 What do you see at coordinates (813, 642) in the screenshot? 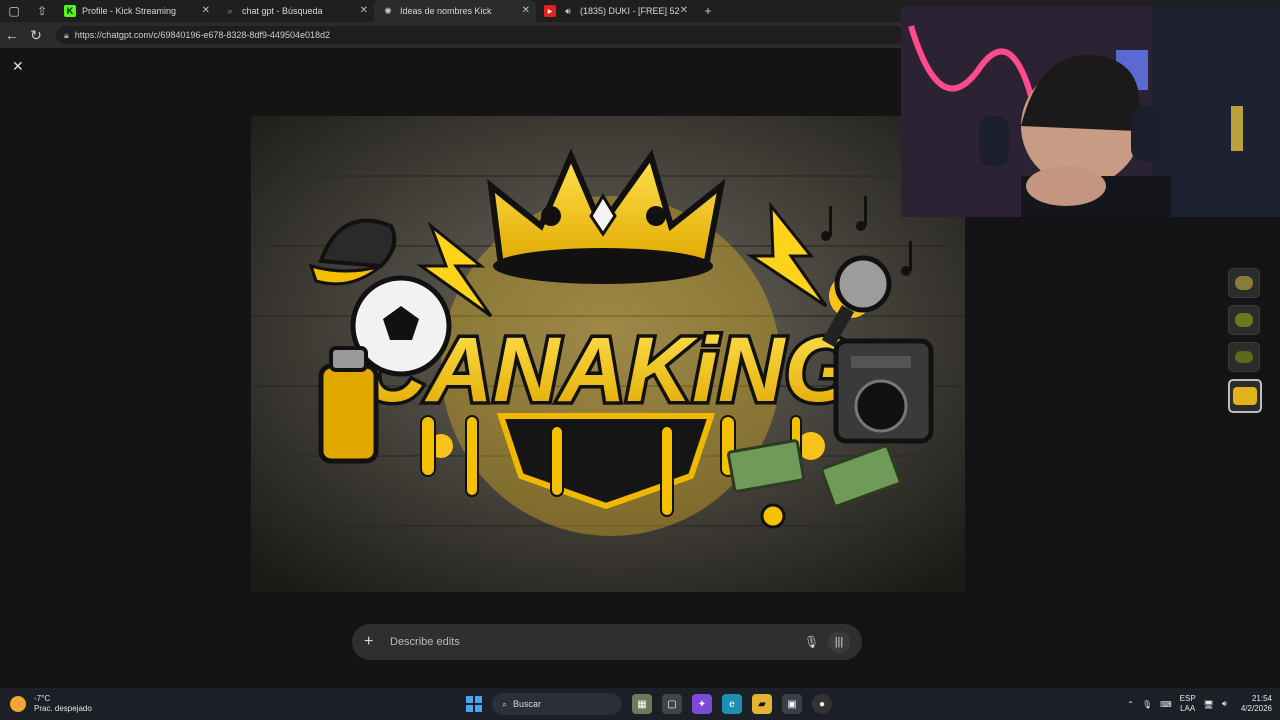
I see `microphone-icon: 🎙︎` at bounding box center [813, 642].